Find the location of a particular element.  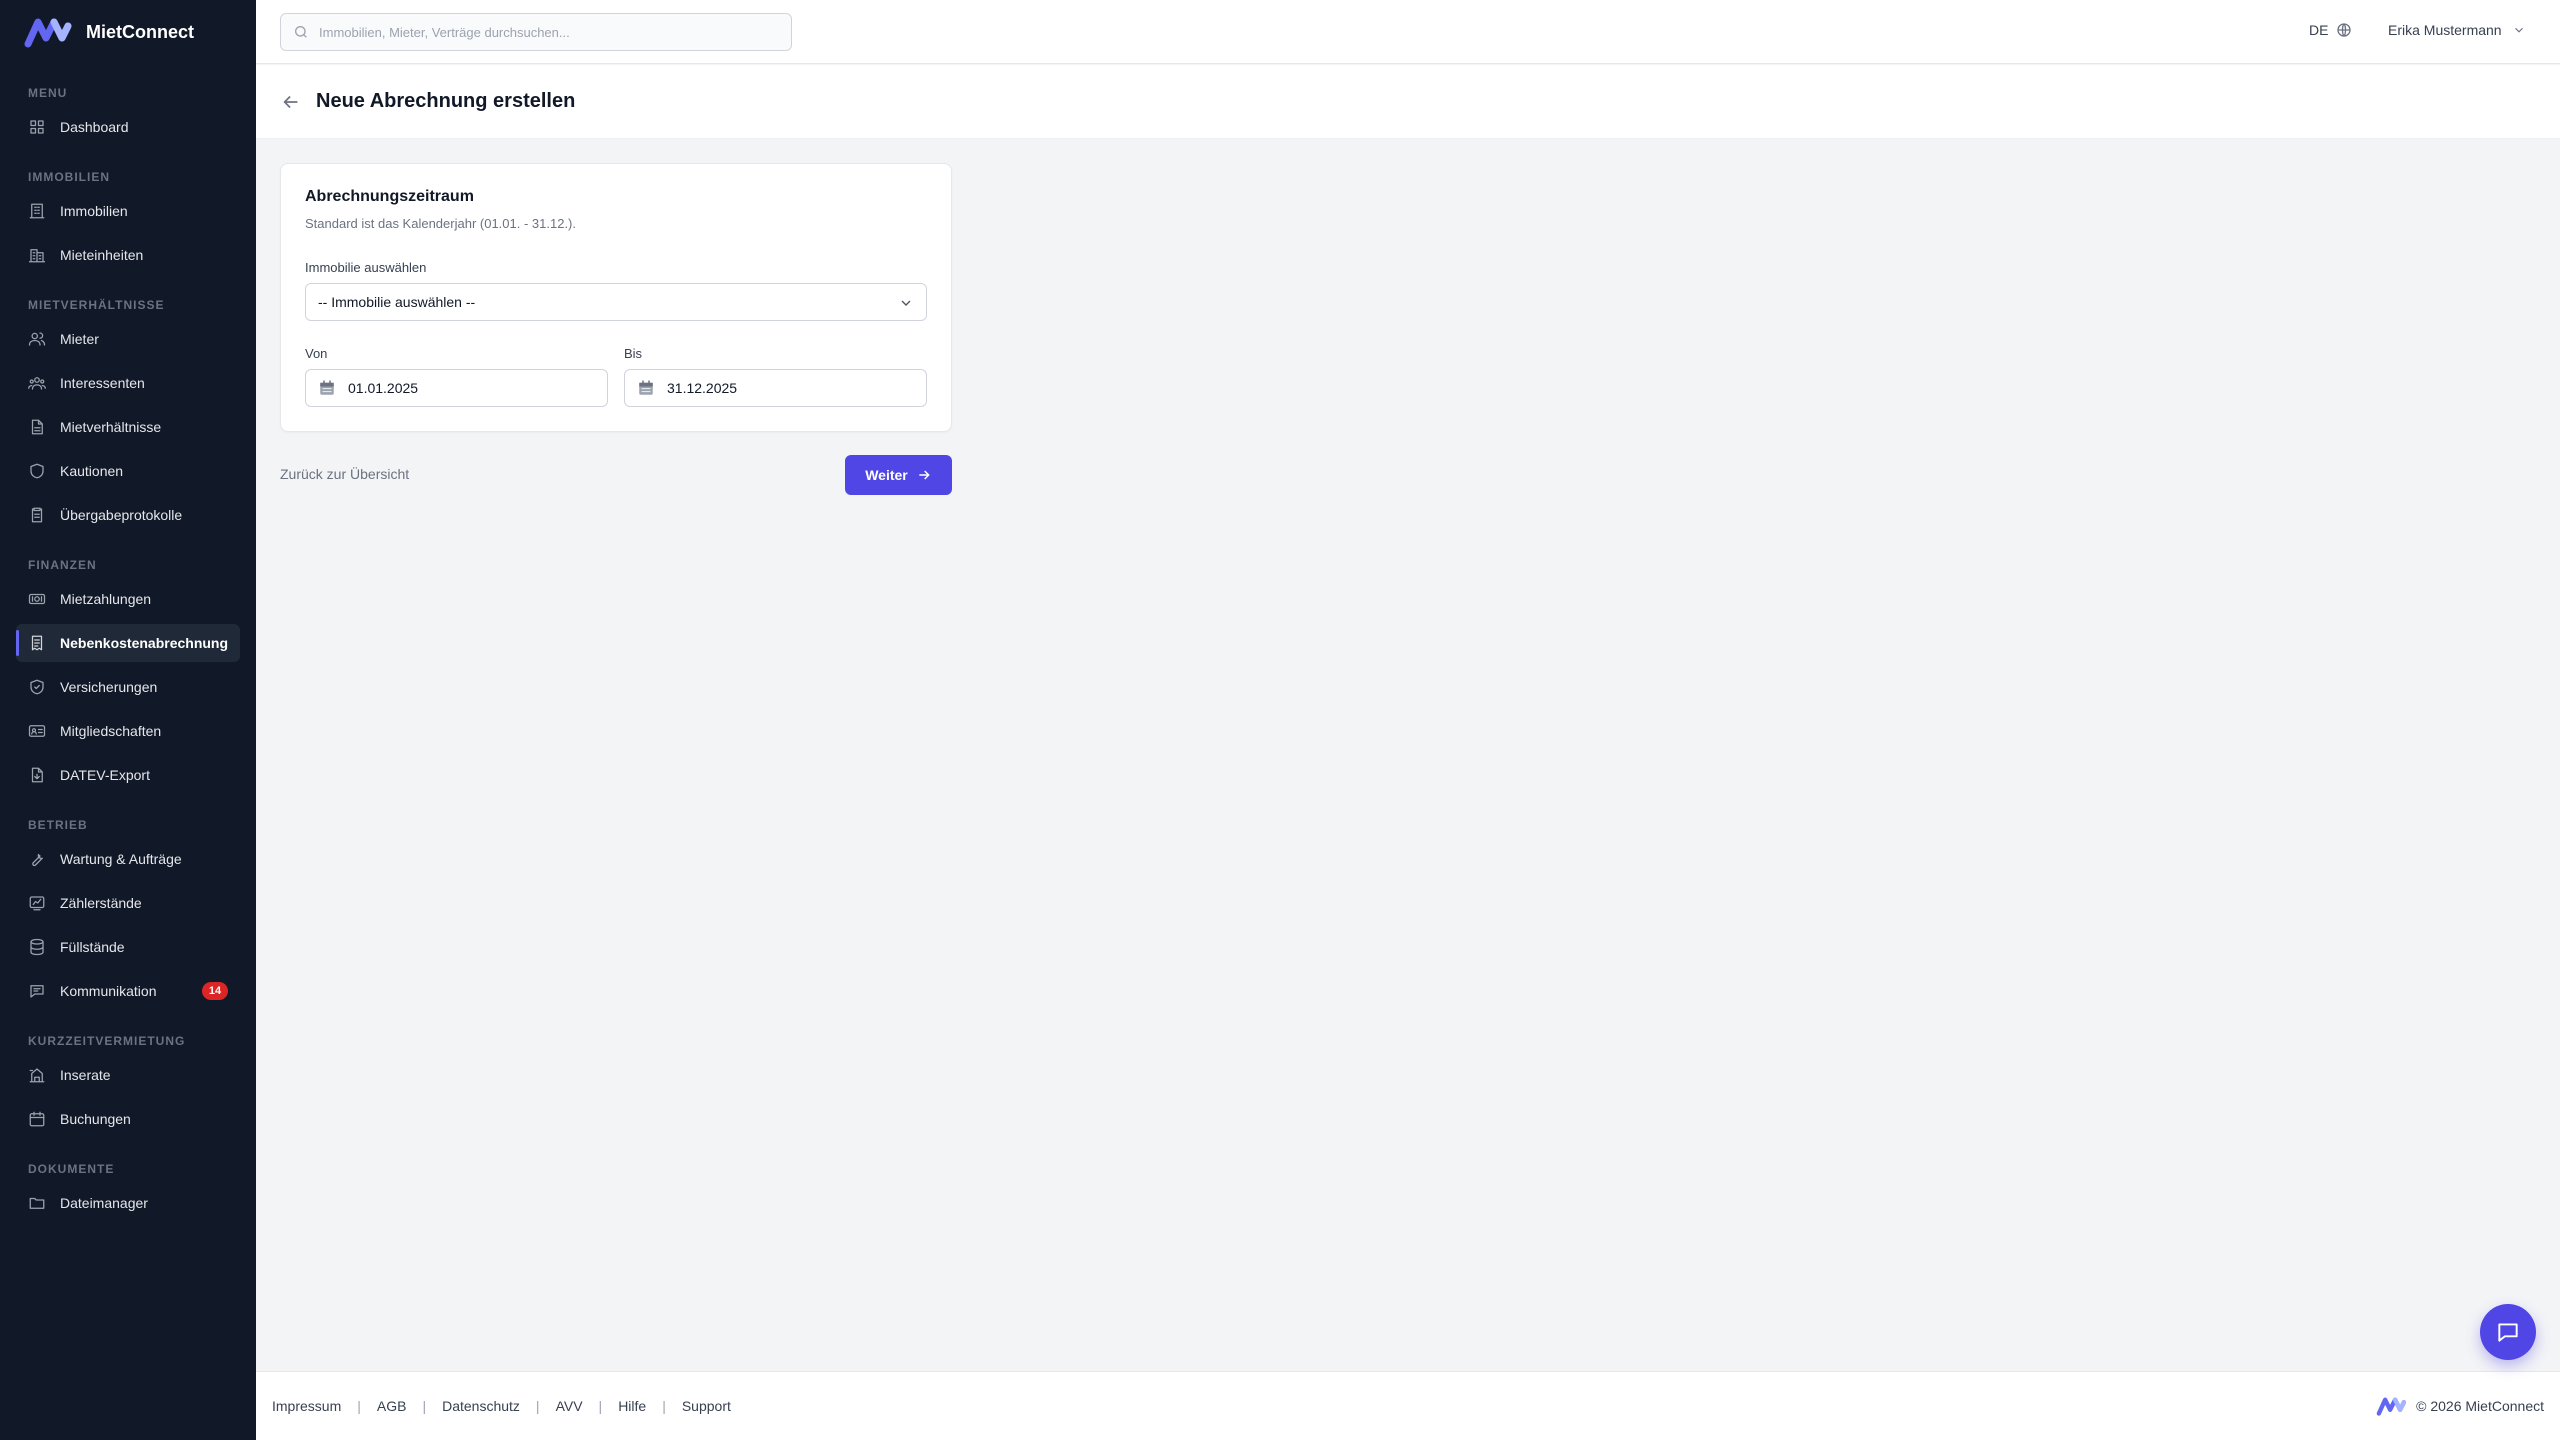

sidebar-item-immobilien: Immobilien is located at coordinates (128, 211).